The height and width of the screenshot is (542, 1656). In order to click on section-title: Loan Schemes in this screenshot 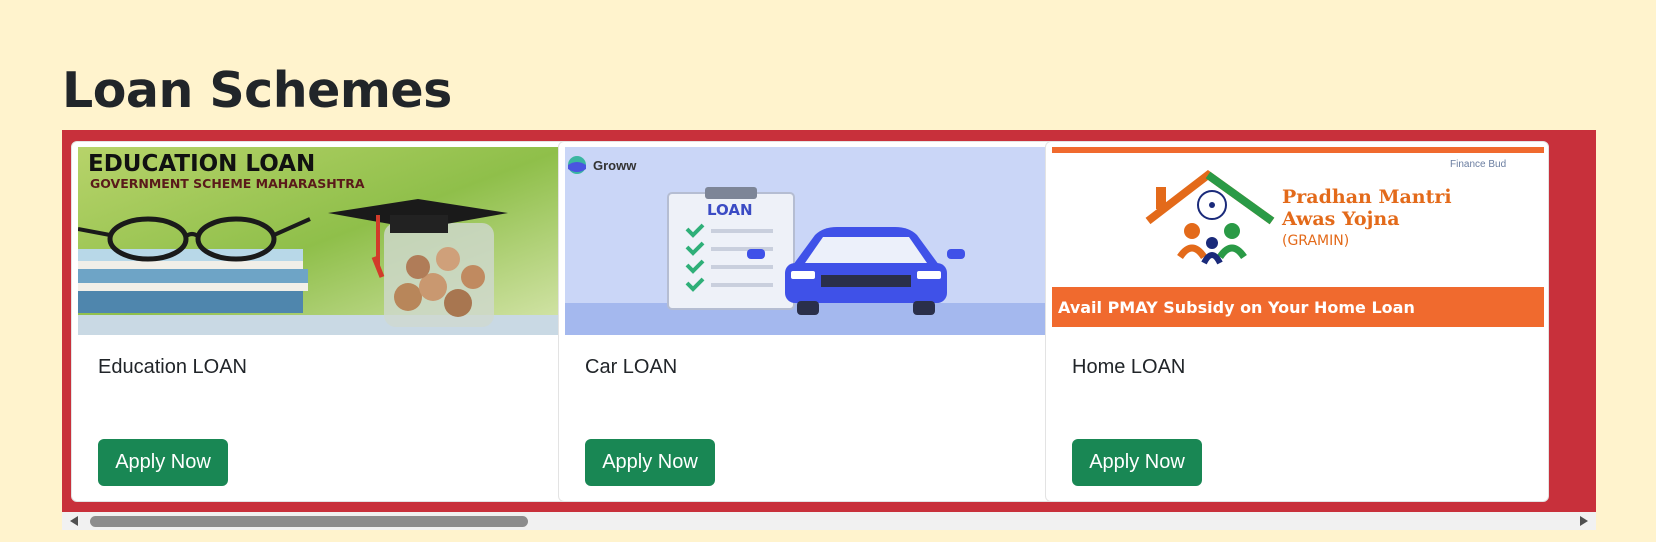, I will do `click(257, 90)`.